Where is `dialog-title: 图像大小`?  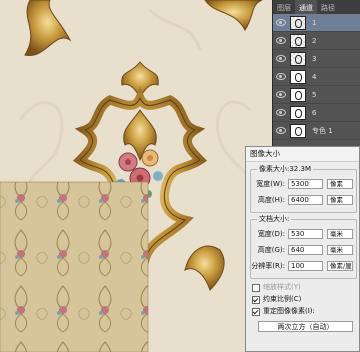 dialog-title: 图像大小 is located at coordinates (302, 154).